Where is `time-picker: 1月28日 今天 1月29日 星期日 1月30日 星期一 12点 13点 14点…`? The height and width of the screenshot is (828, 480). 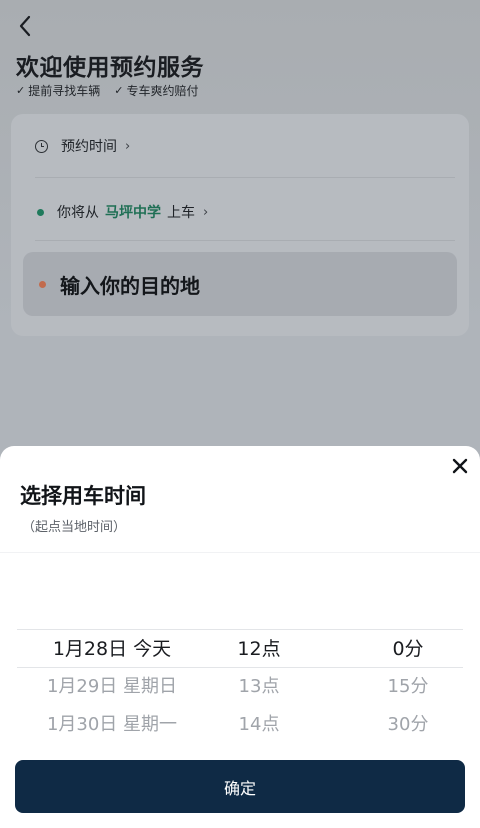
time-picker: 1月28日 今天 1月29日 星期日 1月30日 星期一 12点 13点 14点… is located at coordinates (240, 687).